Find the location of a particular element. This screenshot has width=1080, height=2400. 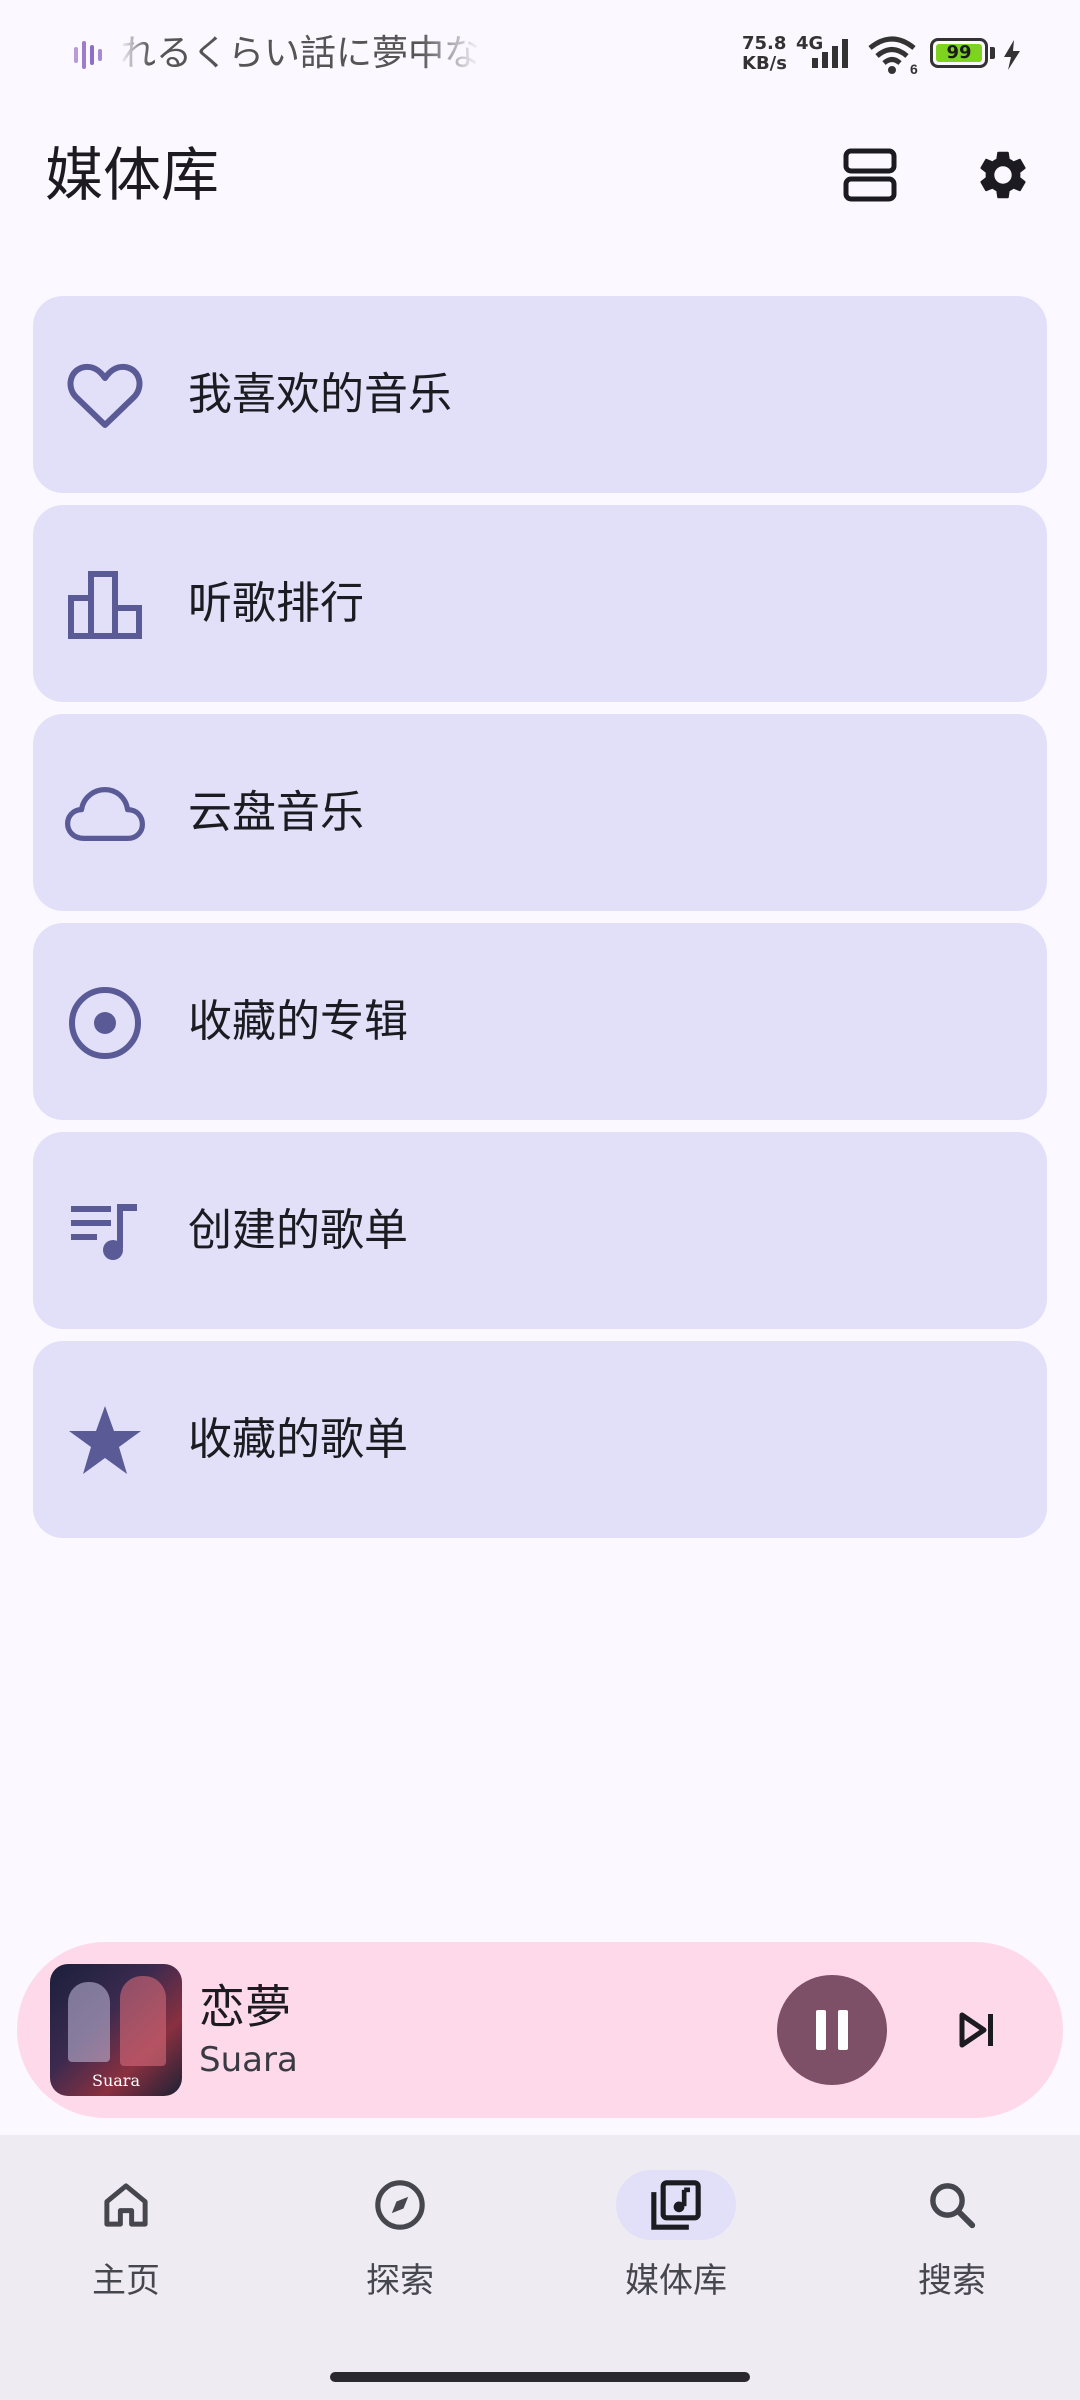

nav-label: 搜索 is located at coordinates (952, 2281).